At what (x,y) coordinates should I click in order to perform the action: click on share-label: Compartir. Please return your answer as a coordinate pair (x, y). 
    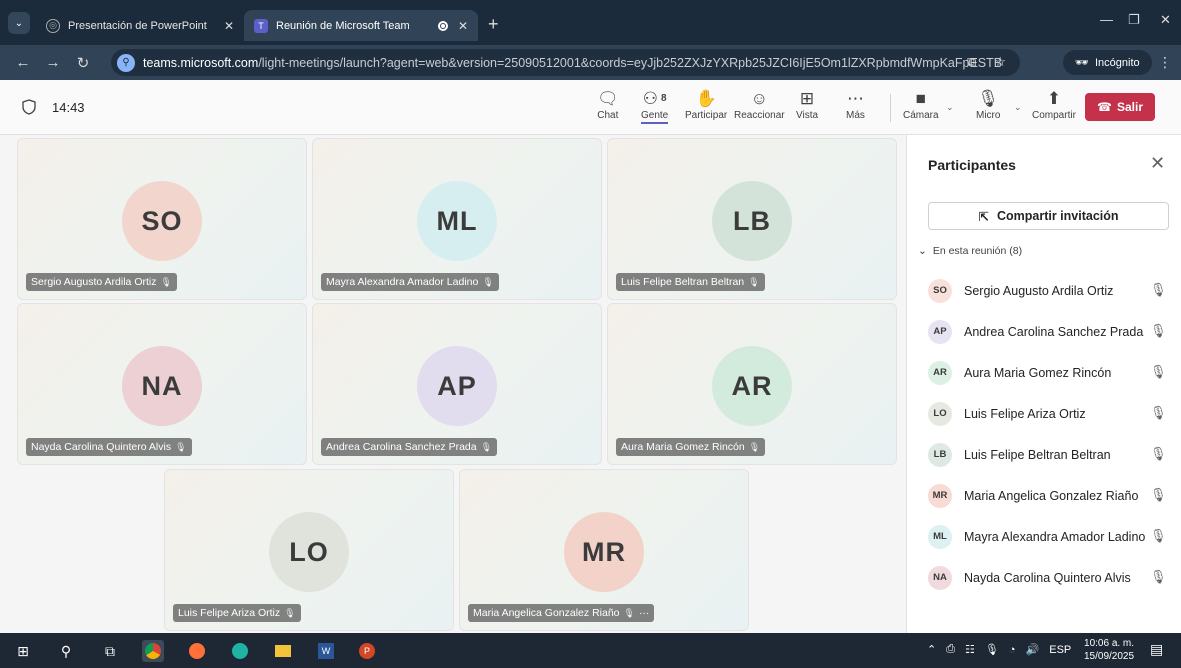
    Looking at the image, I should click on (1054, 115).